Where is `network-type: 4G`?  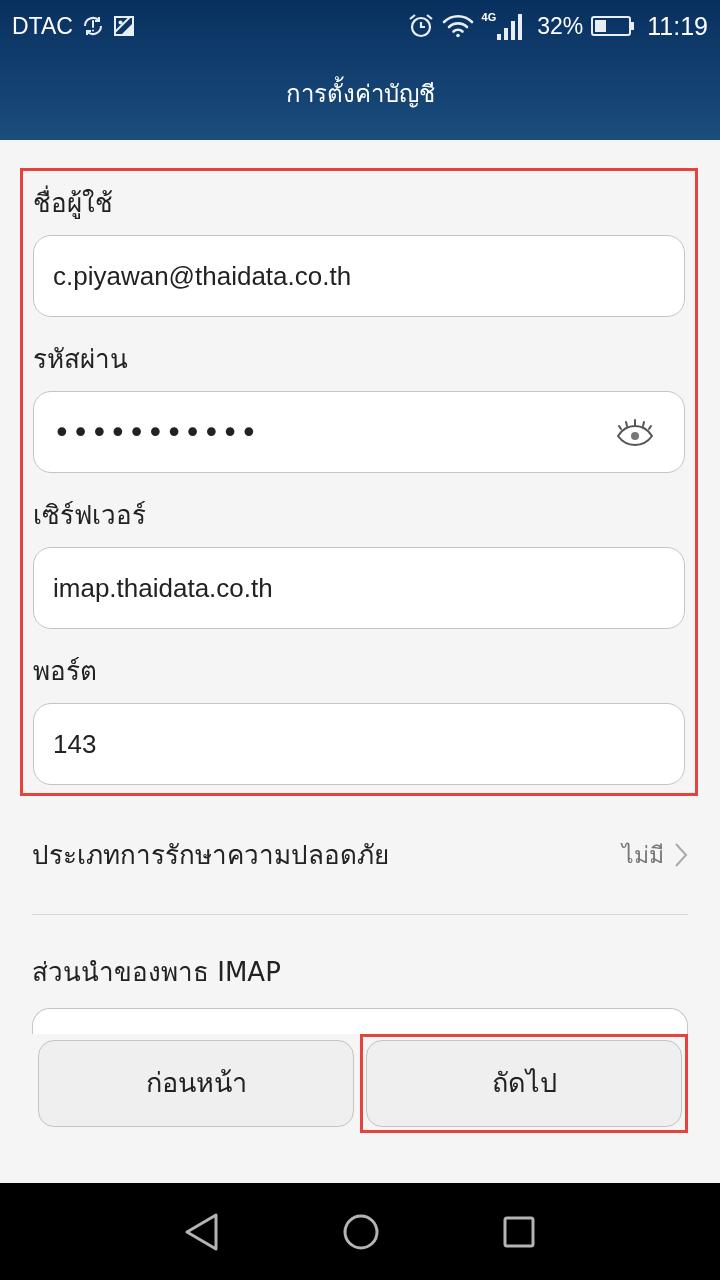 network-type: 4G is located at coordinates (489, 17).